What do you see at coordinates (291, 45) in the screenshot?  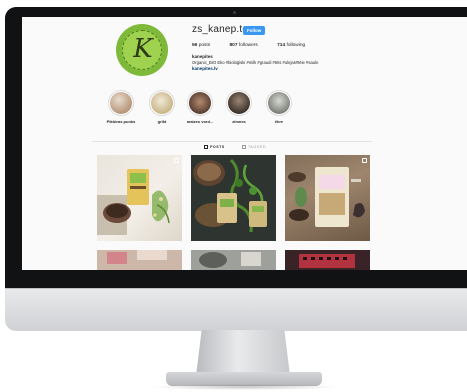 I see `stat-following: 714 following` at bounding box center [291, 45].